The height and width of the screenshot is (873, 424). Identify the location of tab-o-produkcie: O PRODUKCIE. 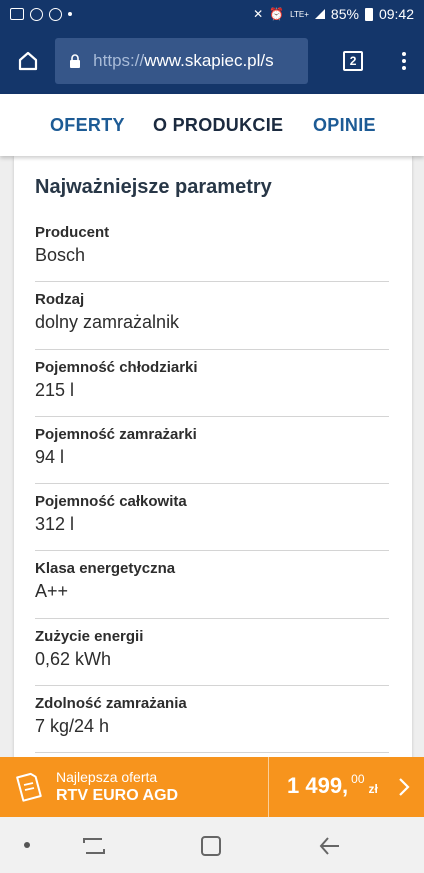
(218, 125).